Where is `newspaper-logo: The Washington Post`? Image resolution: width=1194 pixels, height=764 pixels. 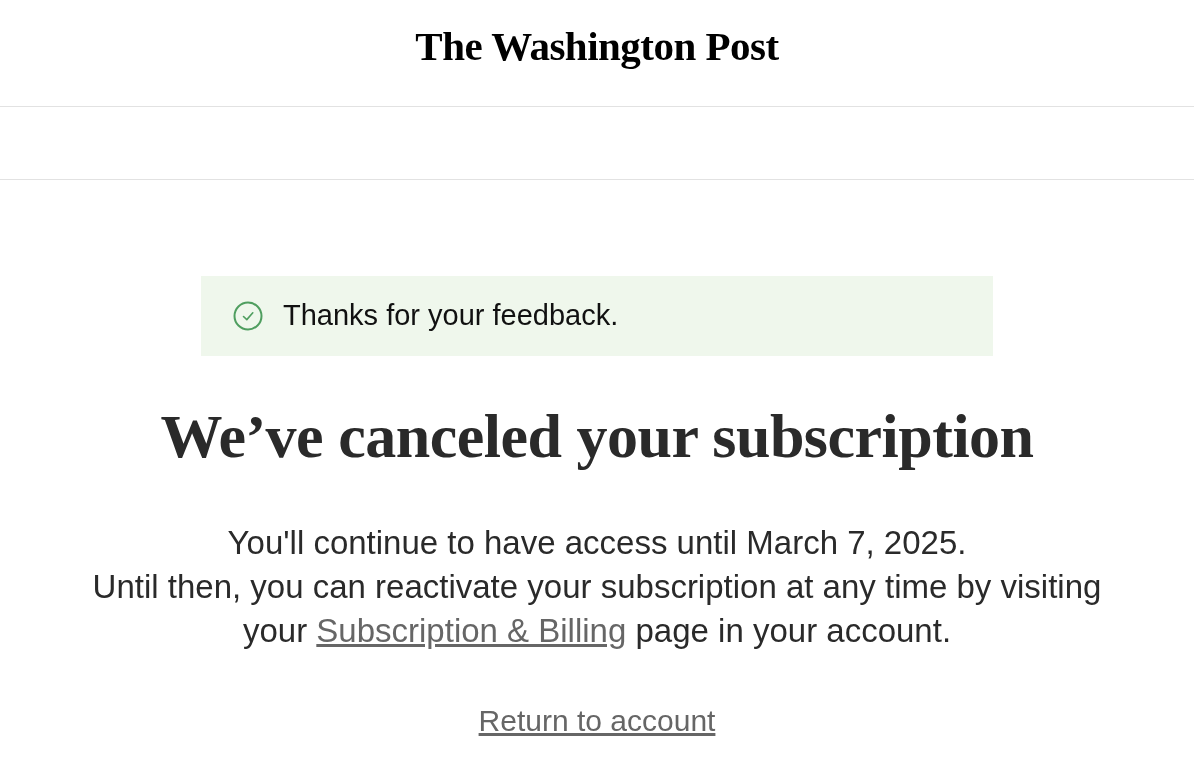 newspaper-logo: The Washington Post is located at coordinates (597, 53).